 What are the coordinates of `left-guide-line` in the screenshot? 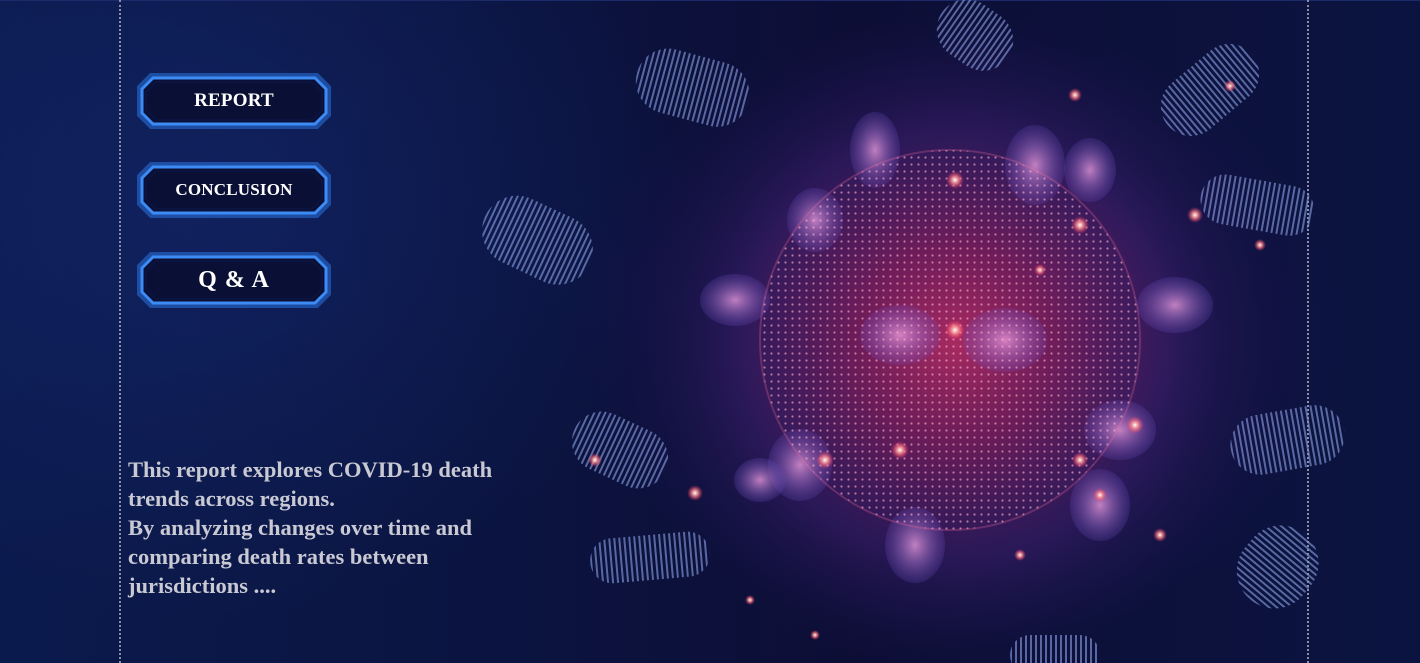 It's located at (120, 331).